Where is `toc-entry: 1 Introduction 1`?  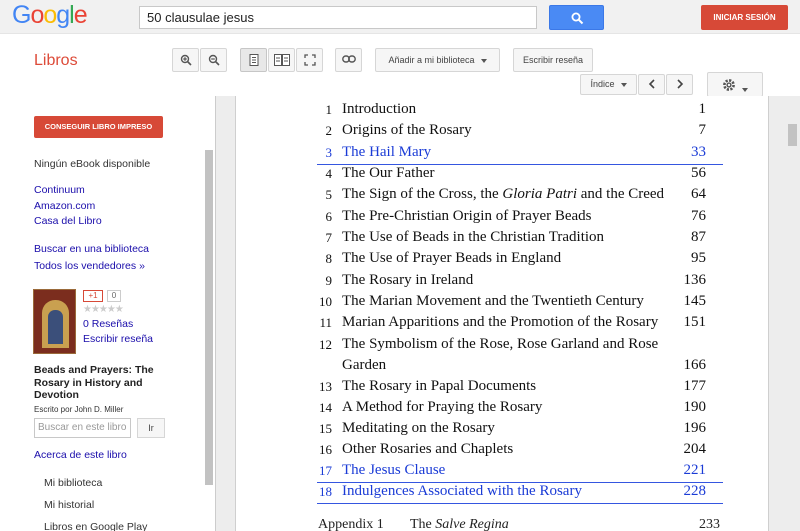
toc-entry: 1 Introduction 1 is located at coordinates (503, 111).